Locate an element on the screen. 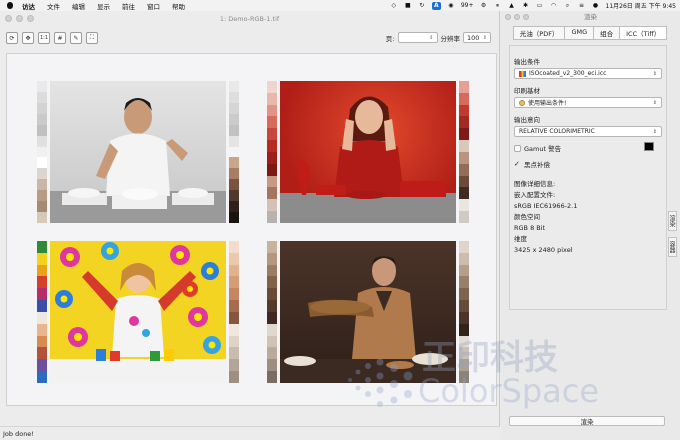  brown-patch-column-right is located at coordinates (464, 312).